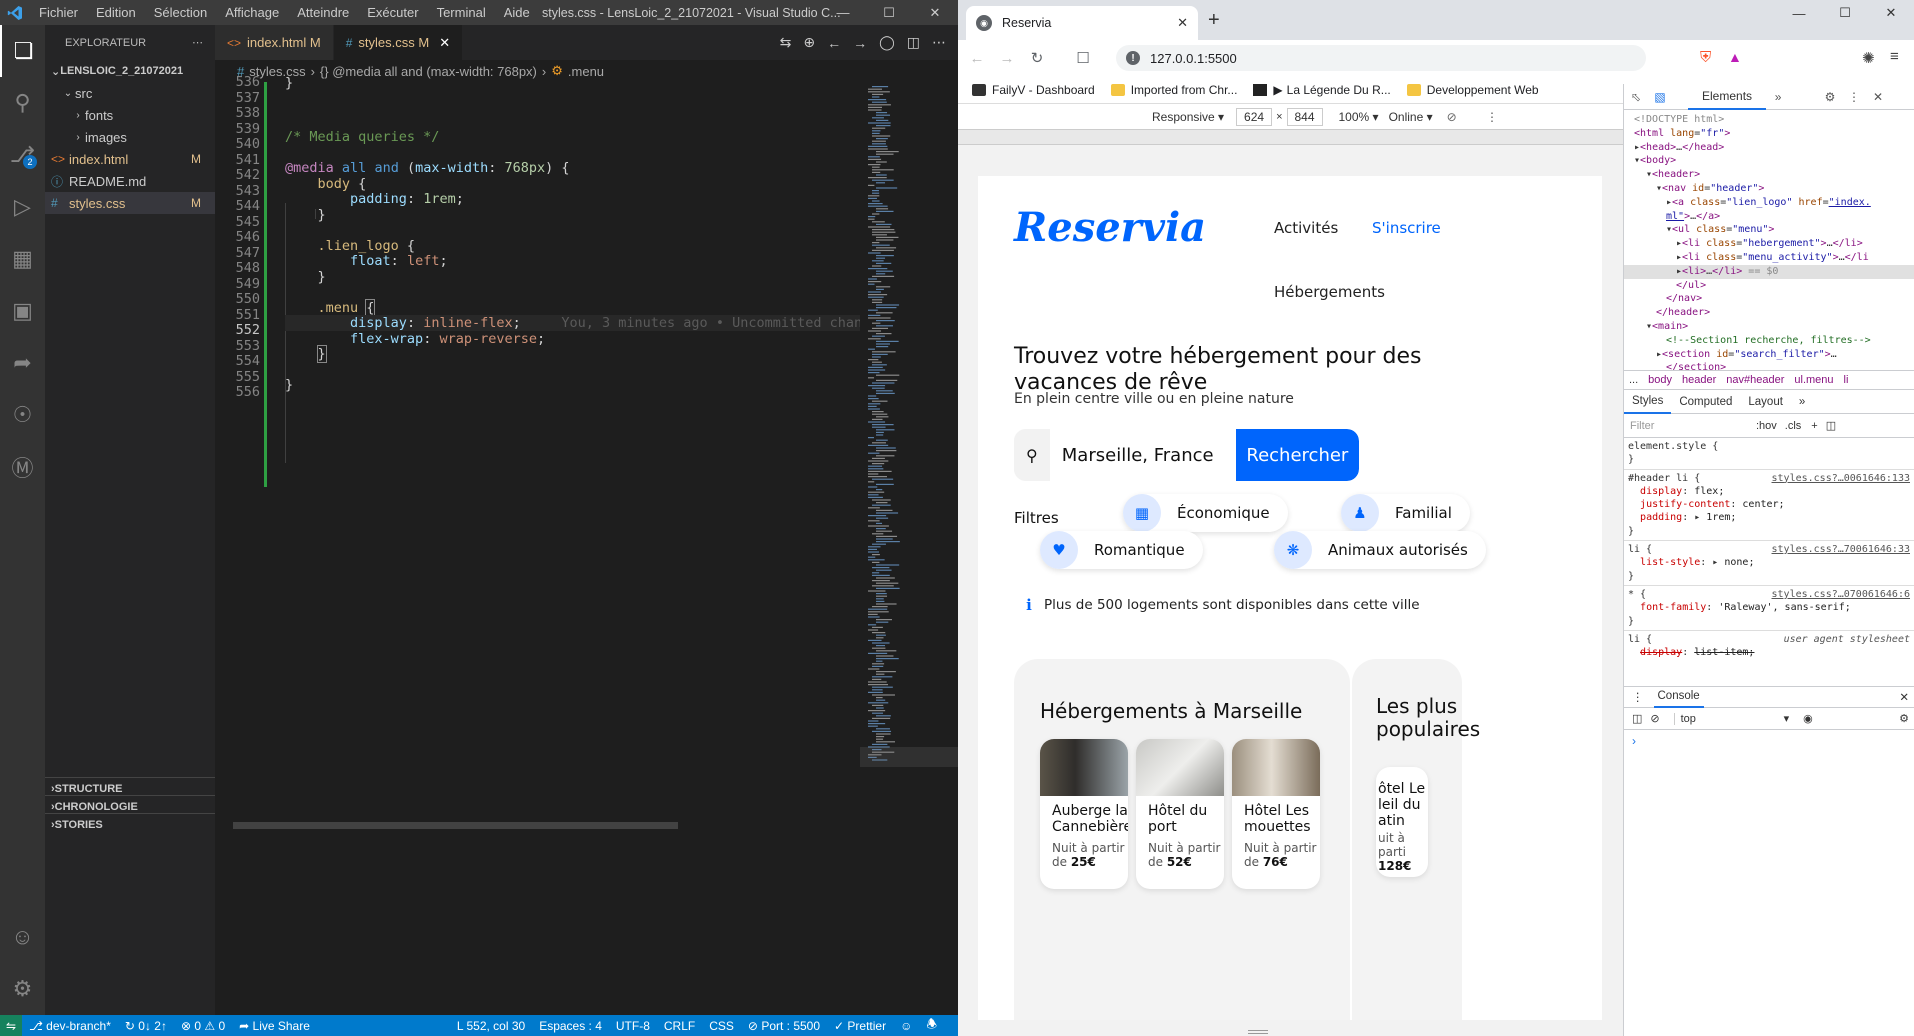 Image resolution: width=1914 pixels, height=1036 pixels. What do you see at coordinates (455, 825) in the screenshot?
I see `horizontal-scrollbar` at bounding box center [455, 825].